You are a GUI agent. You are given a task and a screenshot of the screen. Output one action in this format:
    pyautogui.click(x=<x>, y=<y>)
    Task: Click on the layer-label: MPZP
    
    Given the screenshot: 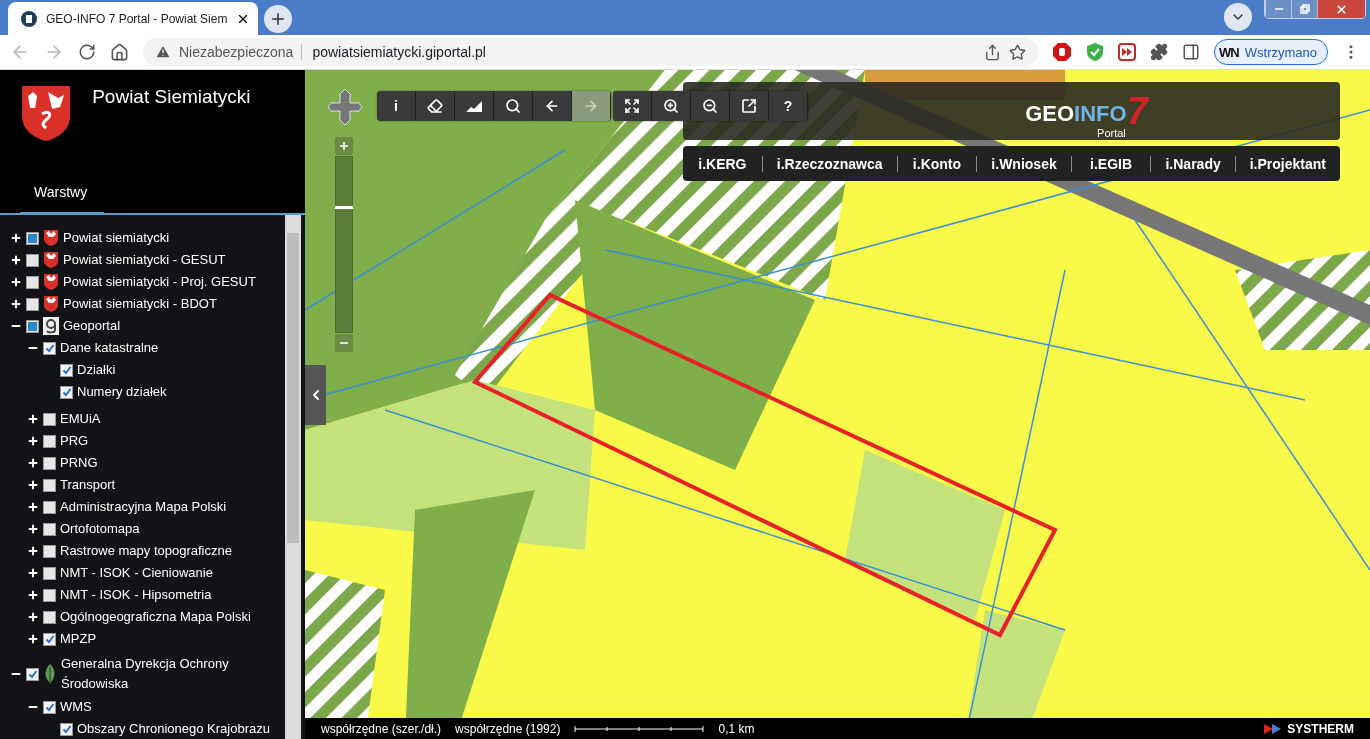 What is the action you would take?
    pyautogui.click(x=78, y=639)
    